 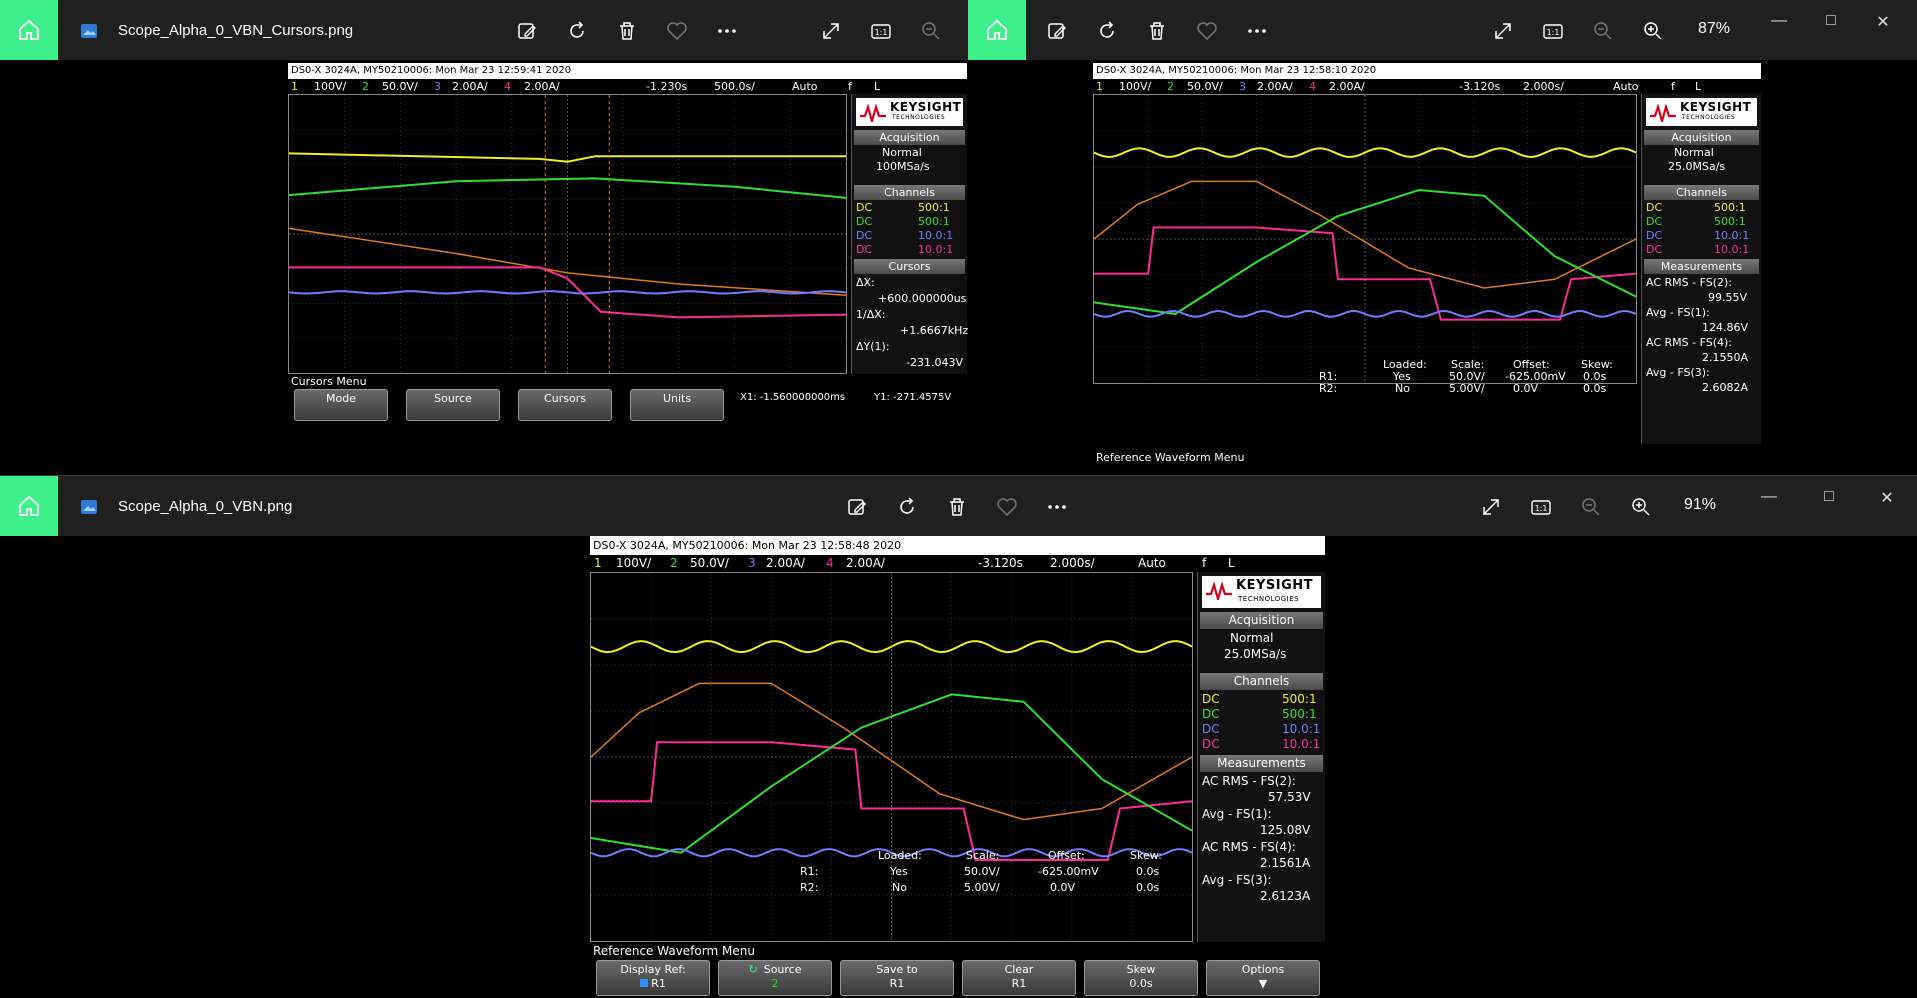 What do you see at coordinates (1249, 781) in the screenshot?
I see `measurement-label: AC RMS - FS(2):` at bounding box center [1249, 781].